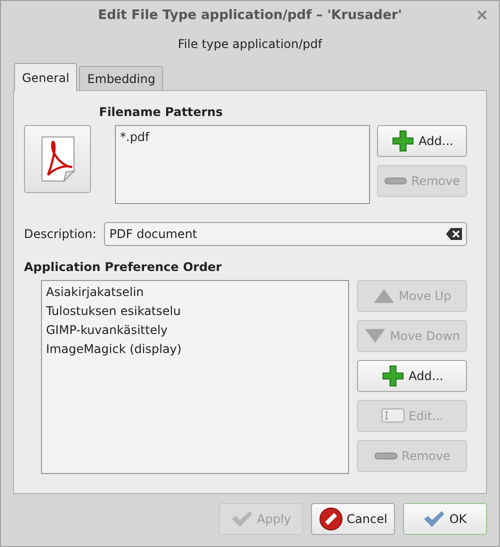  What do you see at coordinates (57, 159) in the screenshot?
I see `file-type-icon-button` at bounding box center [57, 159].